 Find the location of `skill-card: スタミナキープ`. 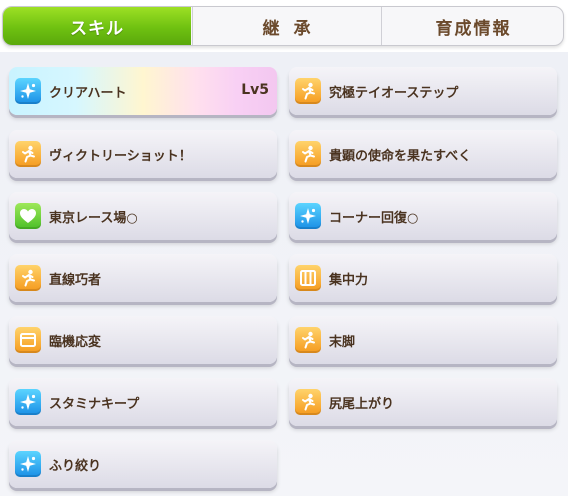

skill-card: スタミナキープ is located at coordinates (143, 402).